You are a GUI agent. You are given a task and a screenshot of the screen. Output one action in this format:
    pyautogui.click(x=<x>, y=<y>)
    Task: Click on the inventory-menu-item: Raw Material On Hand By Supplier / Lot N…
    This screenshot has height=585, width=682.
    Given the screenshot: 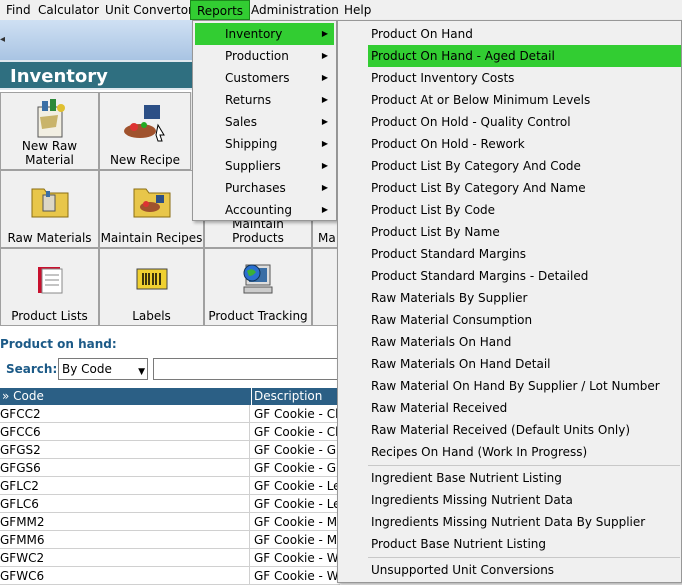 What is the action you would take?
    pyautogui.click(x=524, y=386)
    